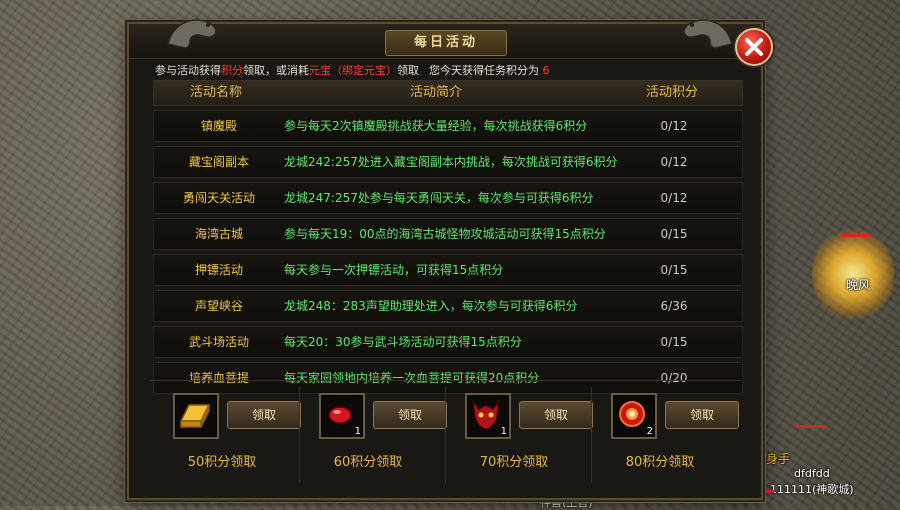  I want to click on intro-points-word: 积分, so click(232, 70).